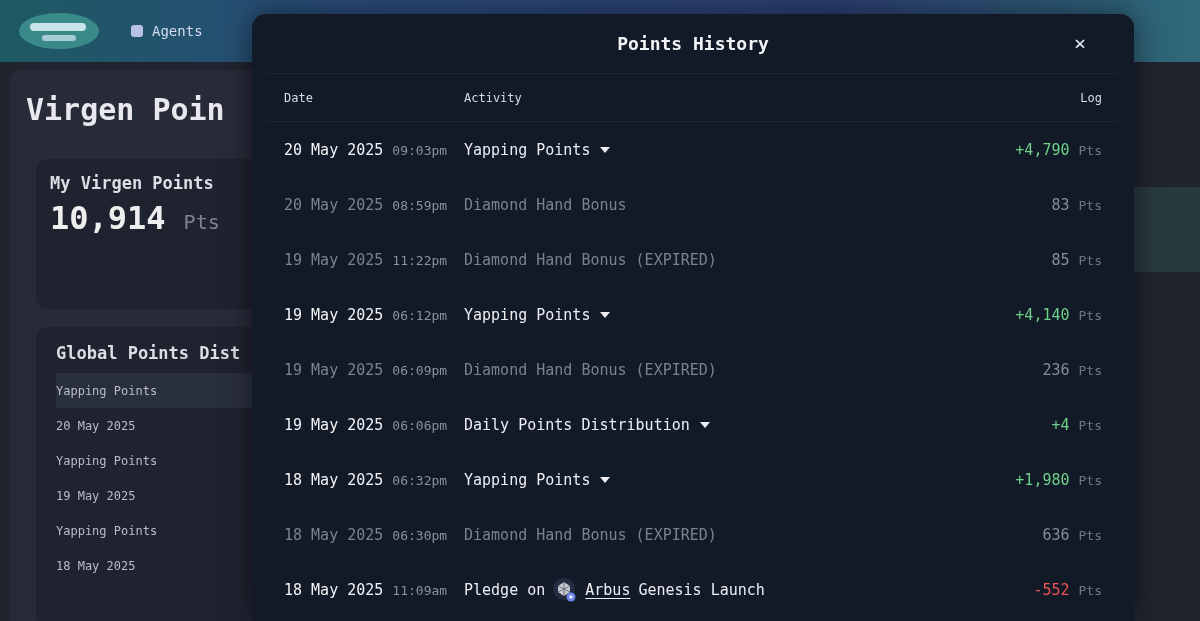 The image size is (1200, 621). I want to click on logo-icon, so click(59, 31).